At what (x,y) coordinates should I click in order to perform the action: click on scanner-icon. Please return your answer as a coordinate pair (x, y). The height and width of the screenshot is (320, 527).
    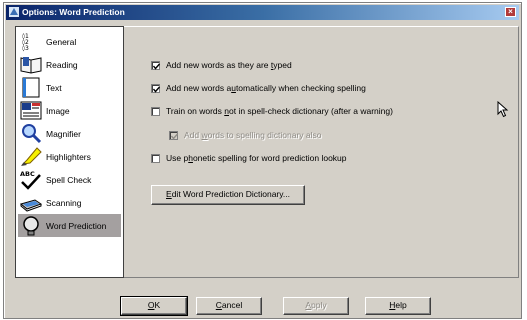
    Looking at the image, I should click on (31, 205).